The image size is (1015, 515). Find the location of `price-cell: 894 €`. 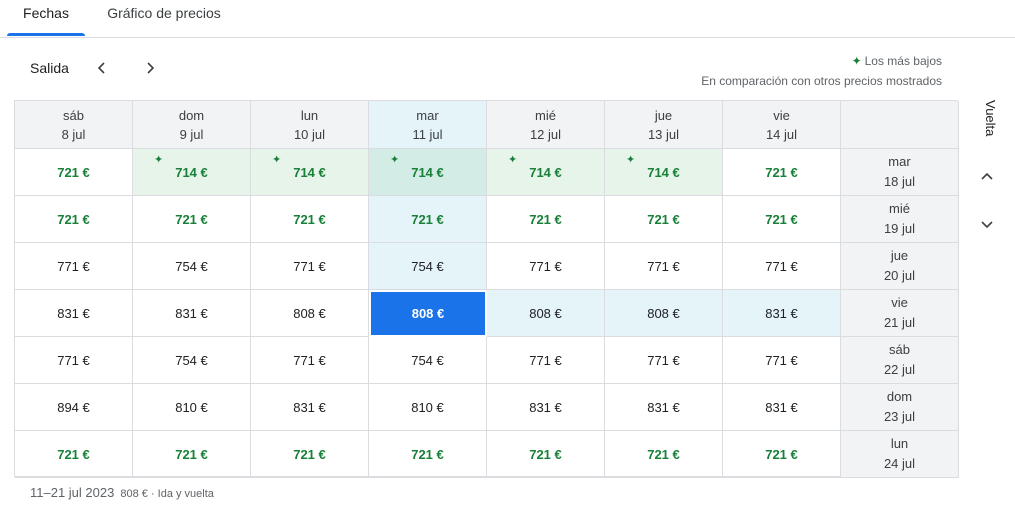

price-cell: 894 € is located at coordinates (74, 407).